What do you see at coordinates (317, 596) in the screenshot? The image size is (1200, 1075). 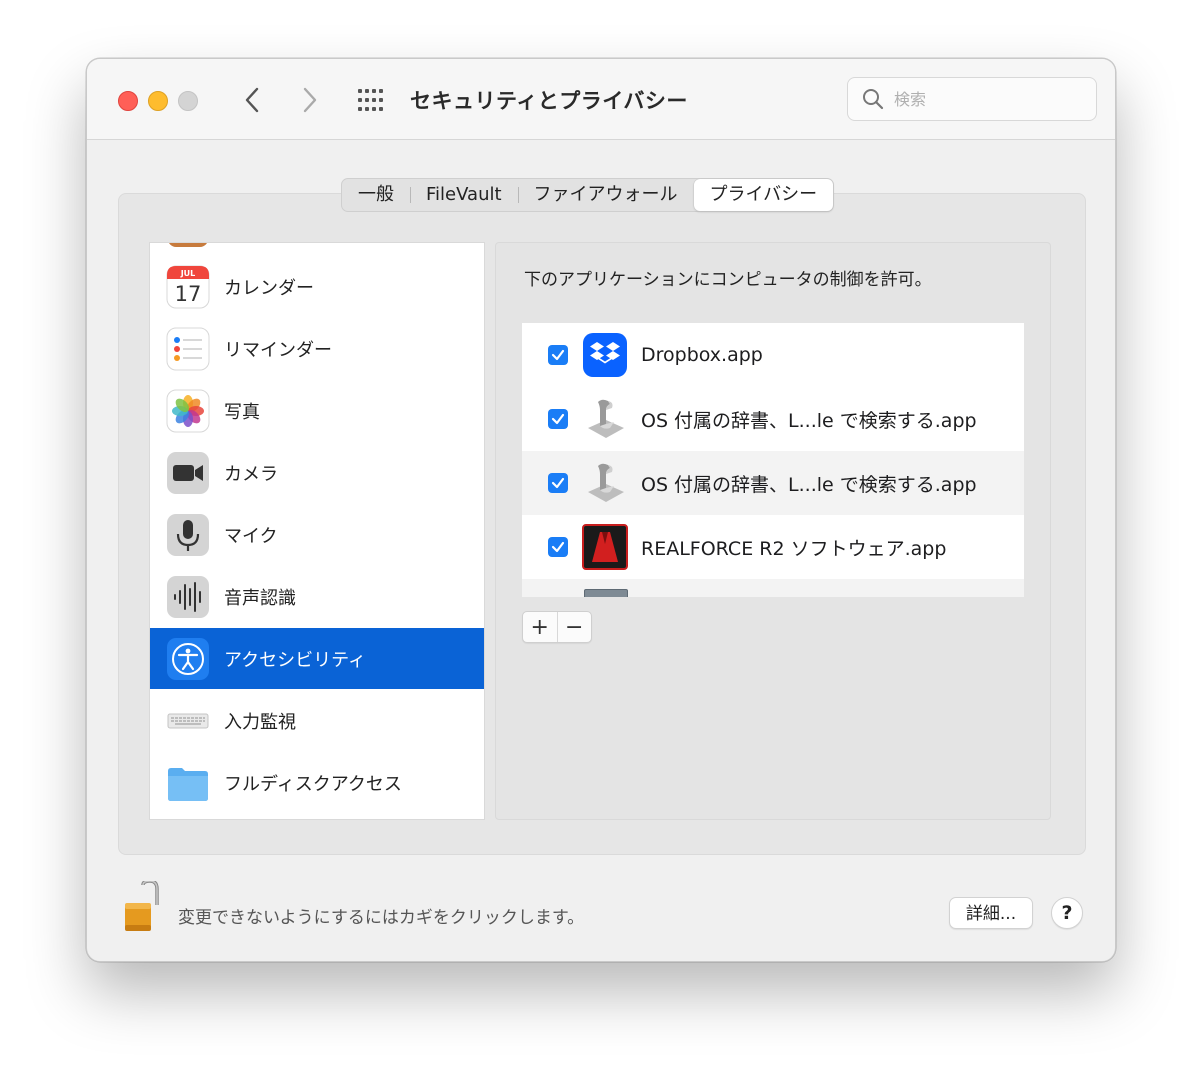 I see `sidebar-item-speech-recognition: 音声認識` at bounding box center [317, 596].